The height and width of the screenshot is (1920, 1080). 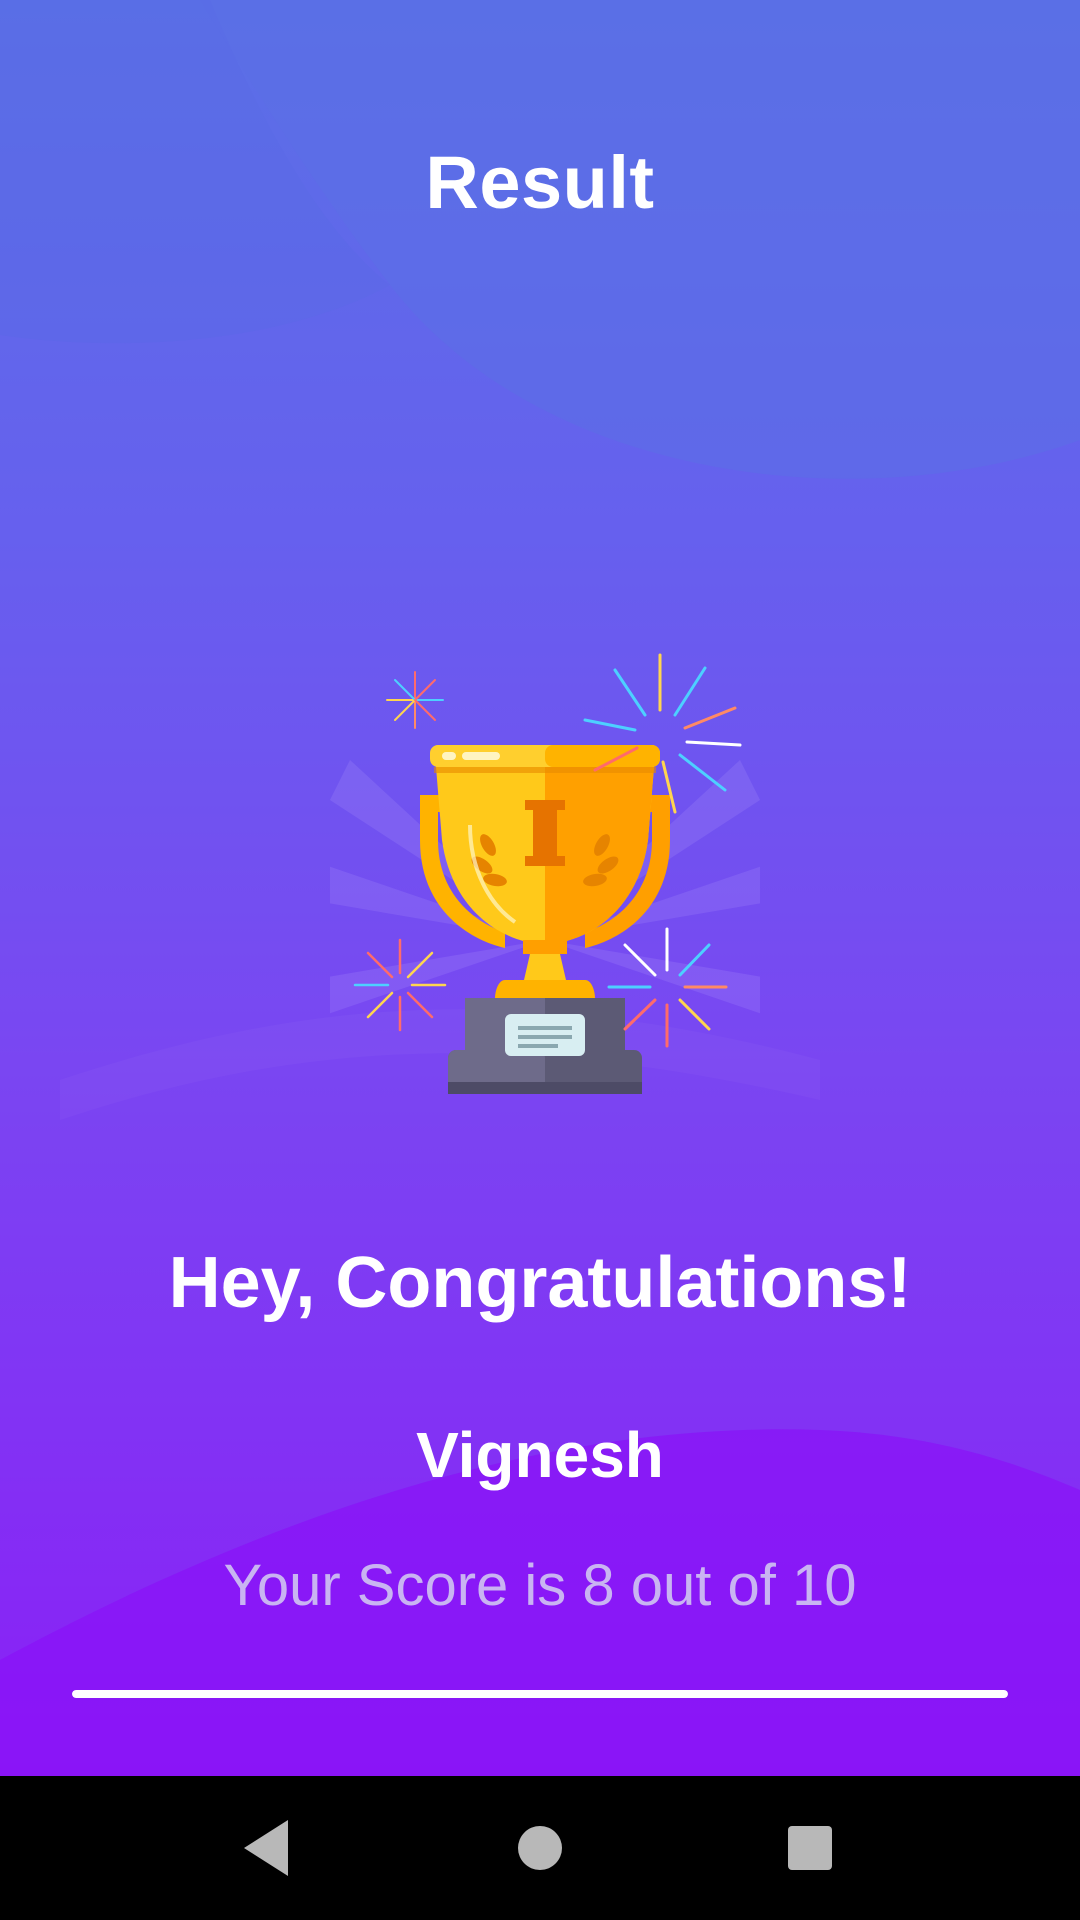 I want to click on home-circle-icon, so click(x=540, y=1848).